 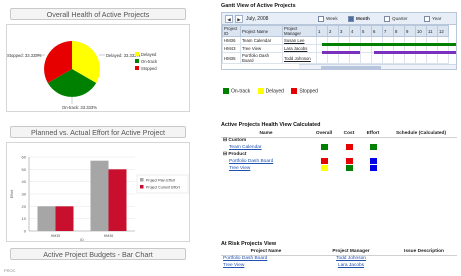 What do you see at coordinates (24, 218) in the screenshot?
I see `y-tick-label: 10` at bounding box center [24, 218].